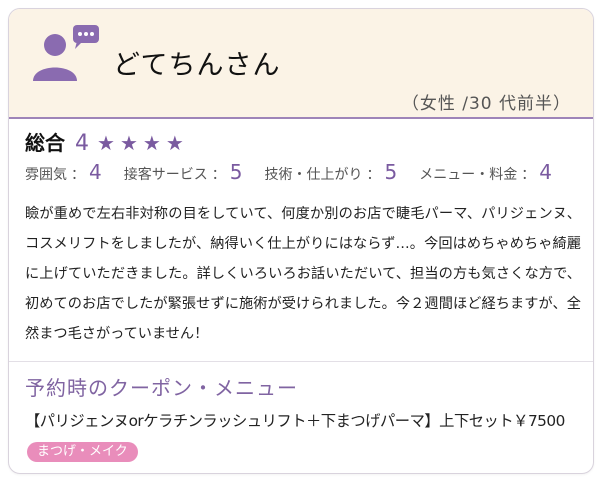 This screenshot has width=600, height=500. What do you see at coordinates (45, 143) in the screenshot?
I see `overall-label: 総合` at bounding box center [45, 143].